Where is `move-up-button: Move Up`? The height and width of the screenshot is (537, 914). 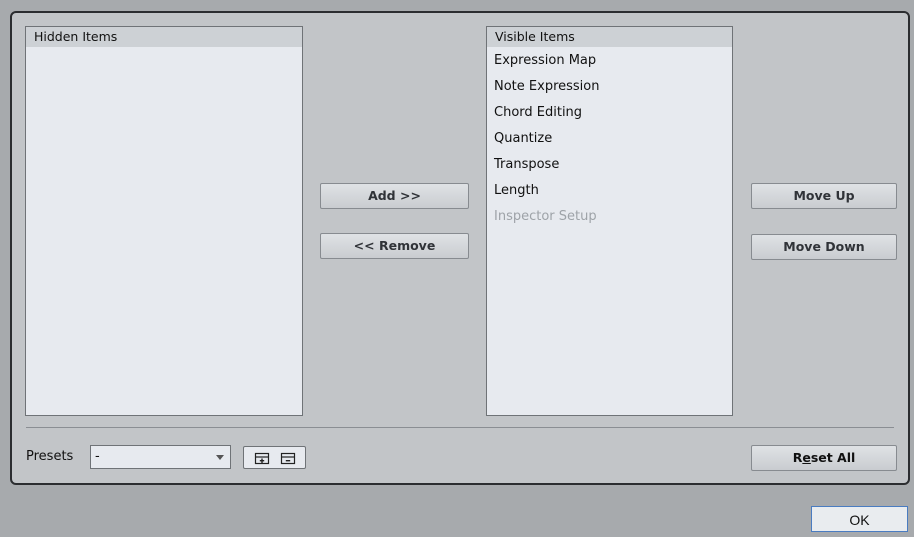 move-up-button: Move Up is located at coordinates (824, 196).